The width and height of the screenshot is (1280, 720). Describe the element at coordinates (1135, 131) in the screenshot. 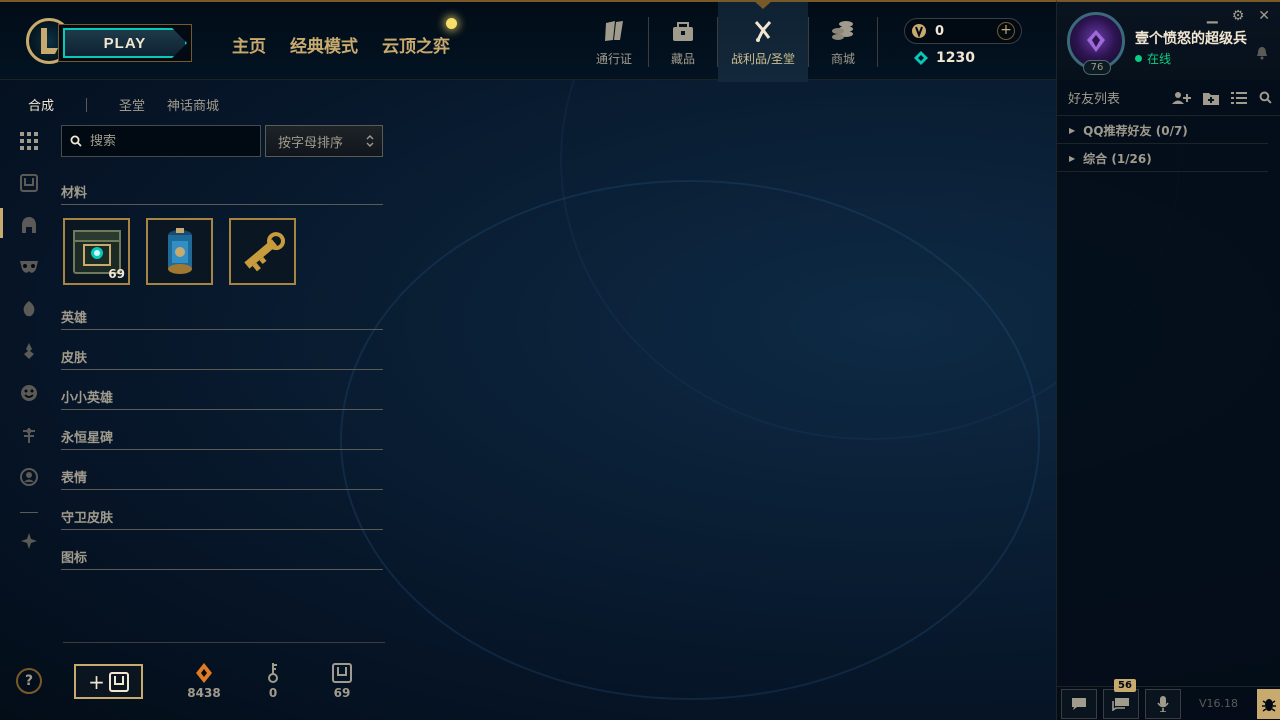

I see `friend-group-label: QQ推荐好友 (0/7)` at that location.